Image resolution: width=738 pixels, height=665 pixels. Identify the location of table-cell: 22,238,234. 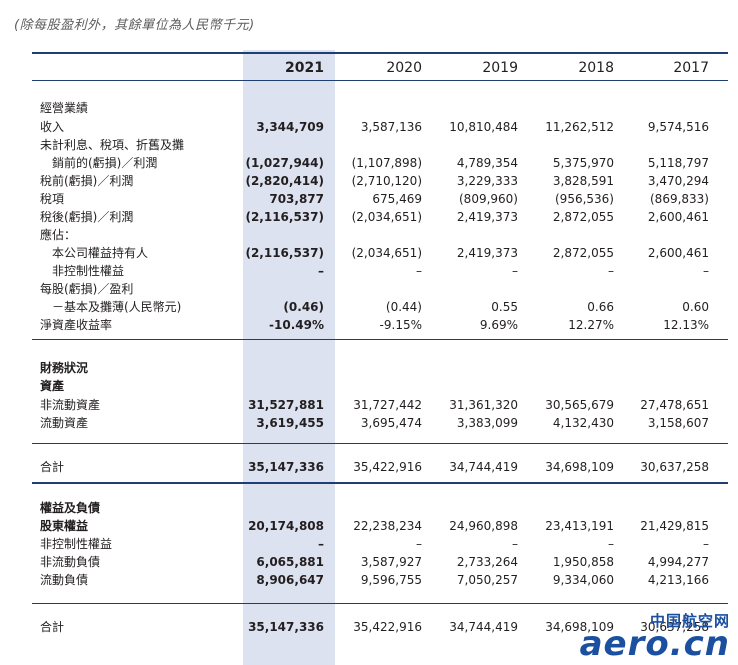
(387, 526).